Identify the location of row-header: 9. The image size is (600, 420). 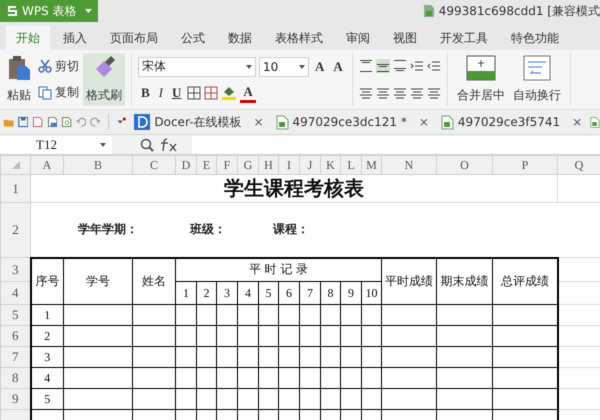
(15, 399).